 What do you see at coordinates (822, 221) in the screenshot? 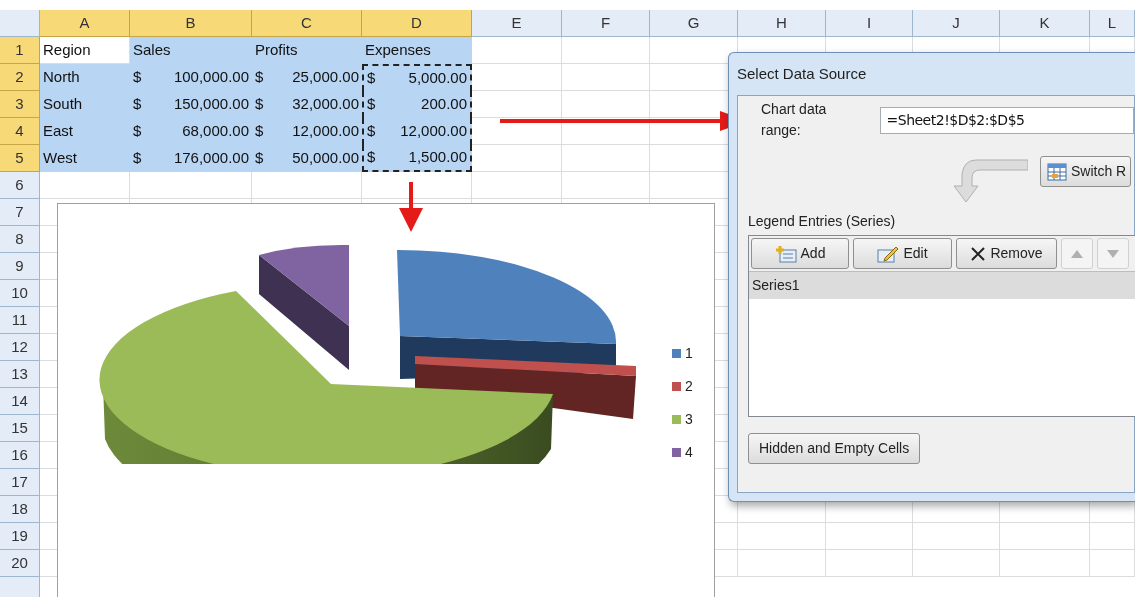
I see `section-heading: Legend Entries (Series)` at bounding box center [822, 221].